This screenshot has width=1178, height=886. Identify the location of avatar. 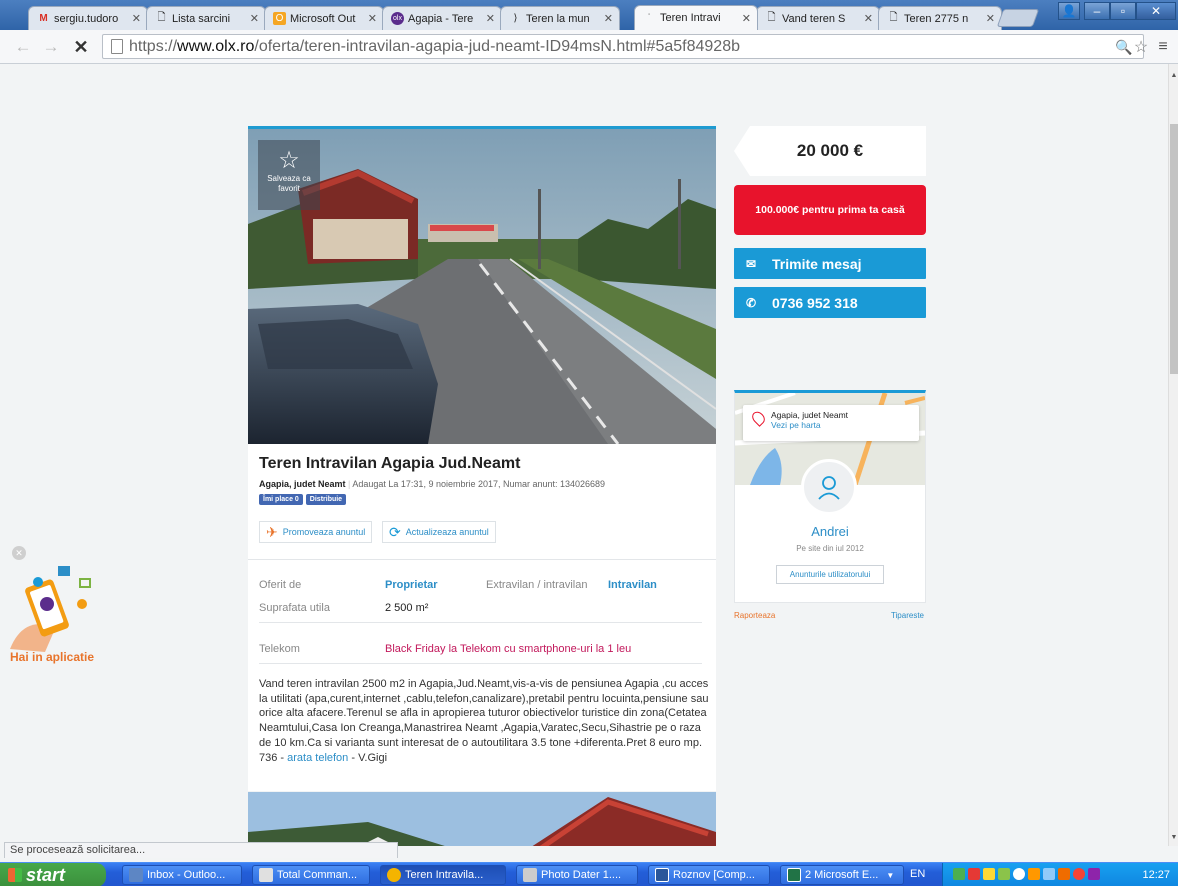
(829, 487).